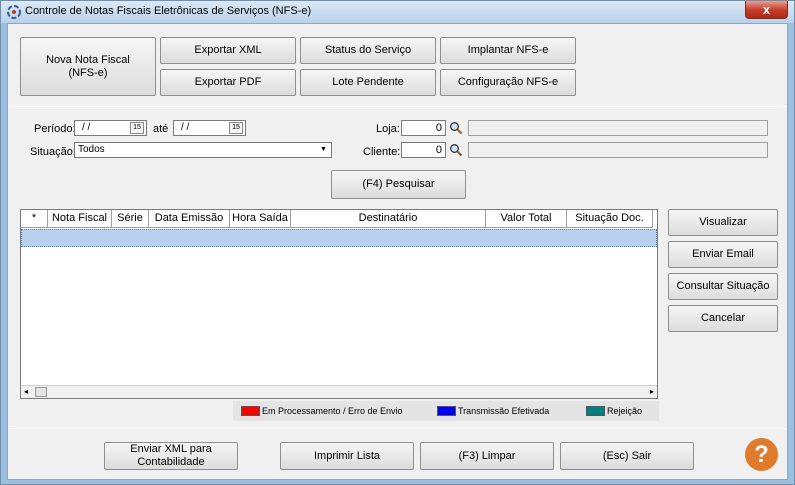 Image resolution: width=795 pixels, height=485 pixels. What do you see at coordinates (388, 129) in the screenshot?
I see `loja-label: Loja:` at bounding box center [388, 129].